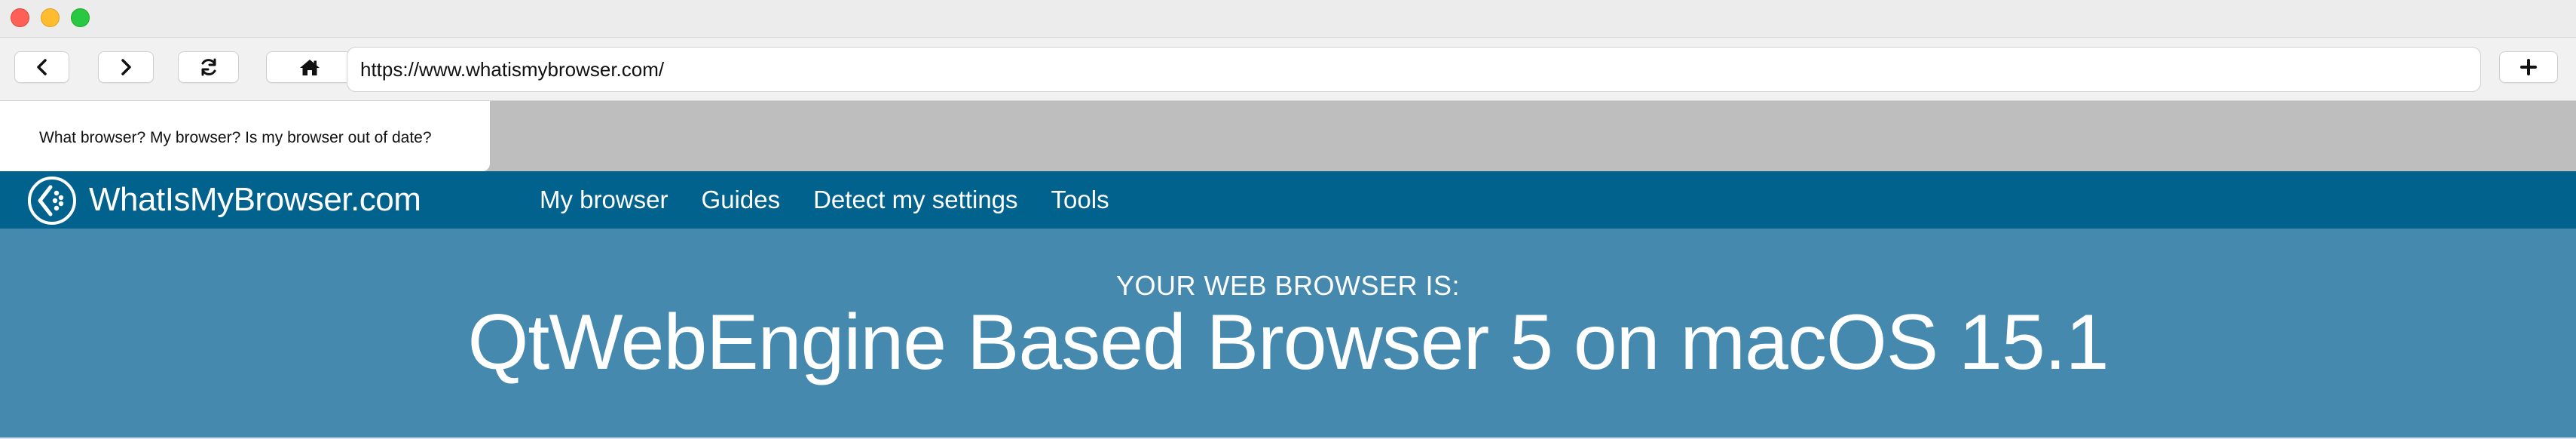 This screenshot has height=439, width=2576. I want to click on whatismybrowser-logo-icon, so click(52, 200).